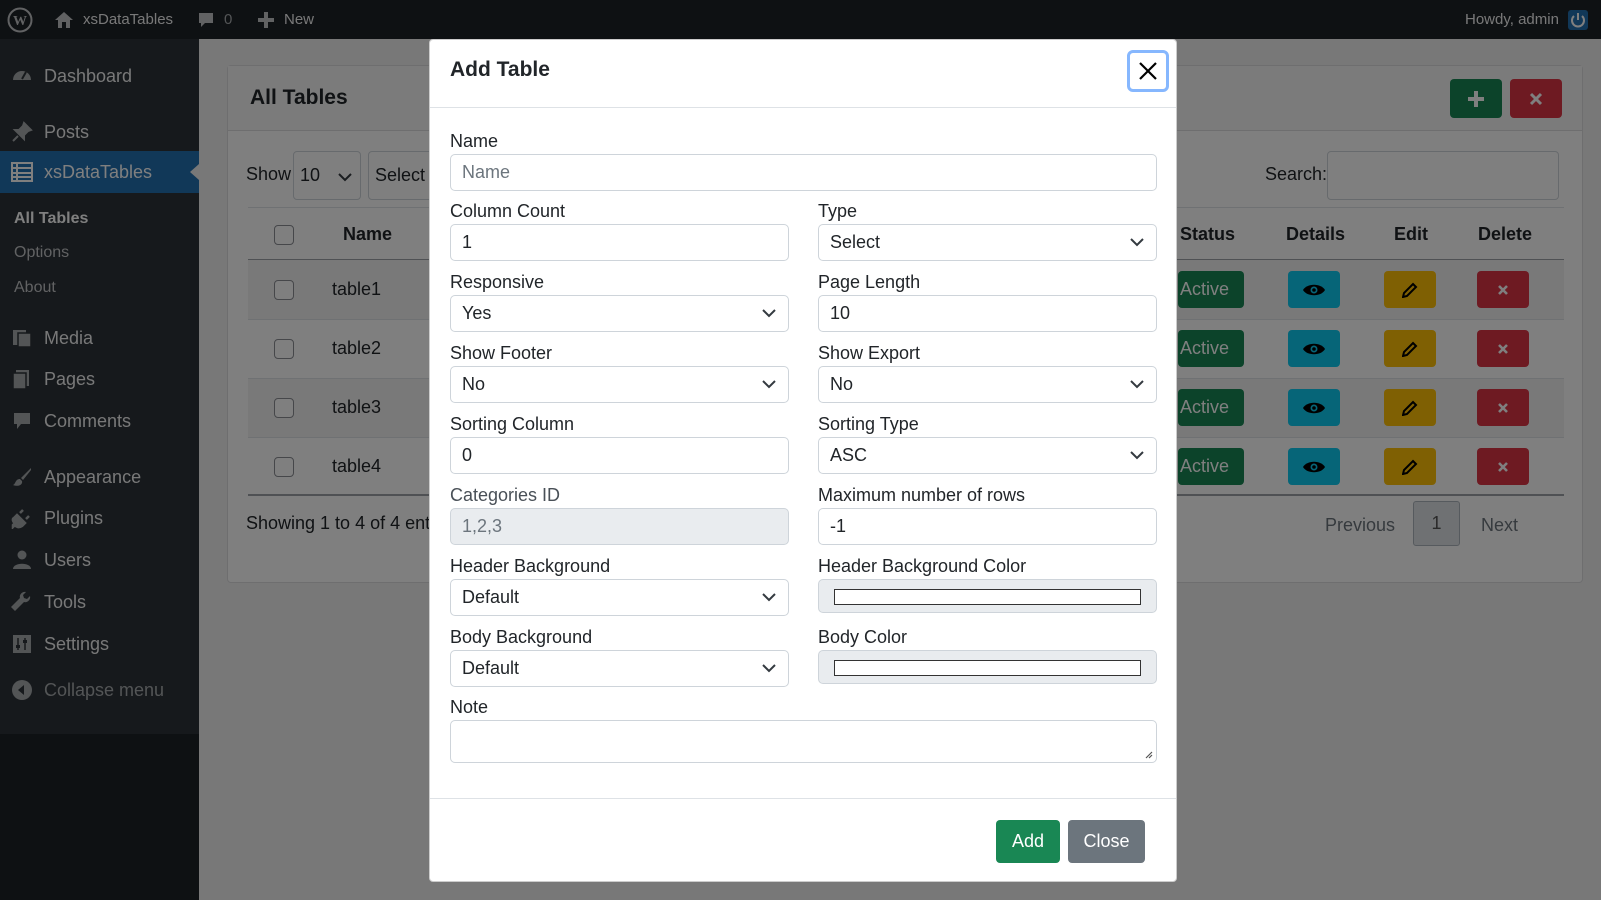 The image size is (1601, 900). Describe the element at coordinates (482, 526) in the screenshot. I see `categories-id-value: 1,2,3` at that location.